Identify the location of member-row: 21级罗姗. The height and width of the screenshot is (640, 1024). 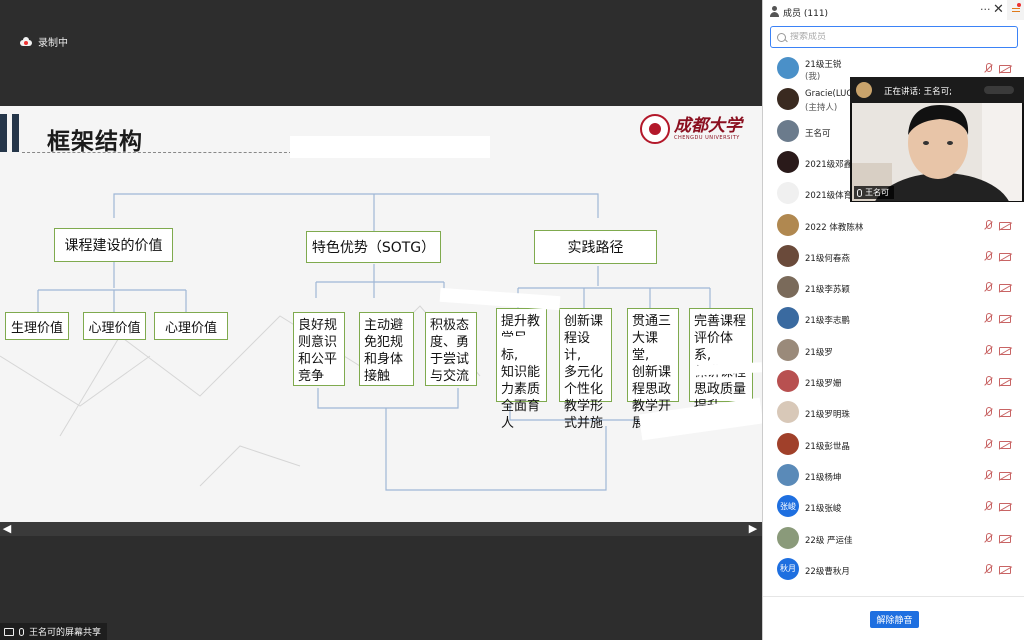
(893, 381).